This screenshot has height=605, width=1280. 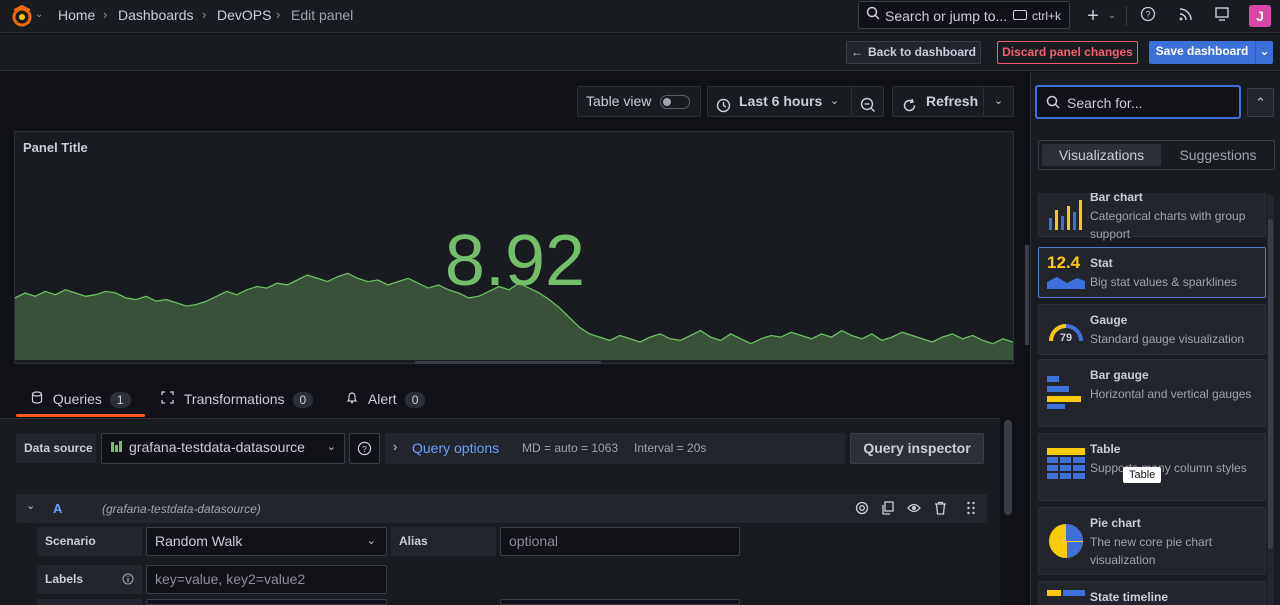 What do you see at coordinates (322, 15) in the screenshot?
I see `breadcrumb-edit-panel: Edit panel` at bounding box center [322, 15].